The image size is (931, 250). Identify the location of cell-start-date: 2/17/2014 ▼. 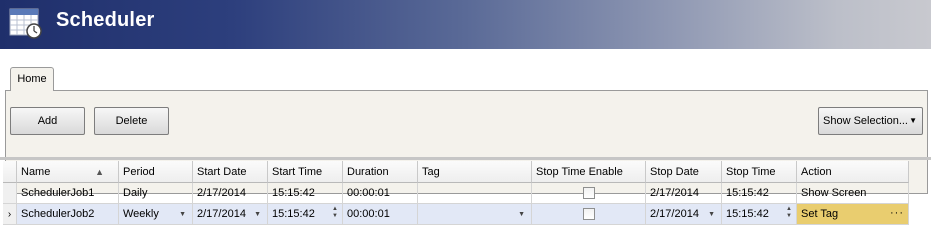
(230, 214).